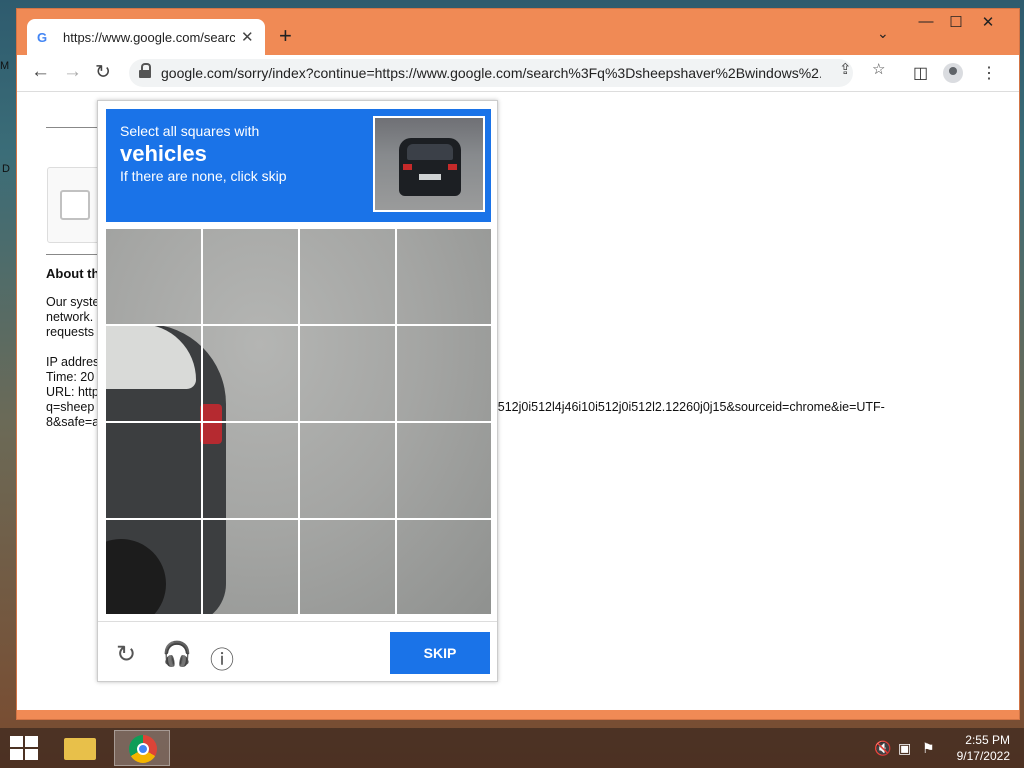  I want to click on tab-search-chevron-icon: ⌄, so click(883, 33).